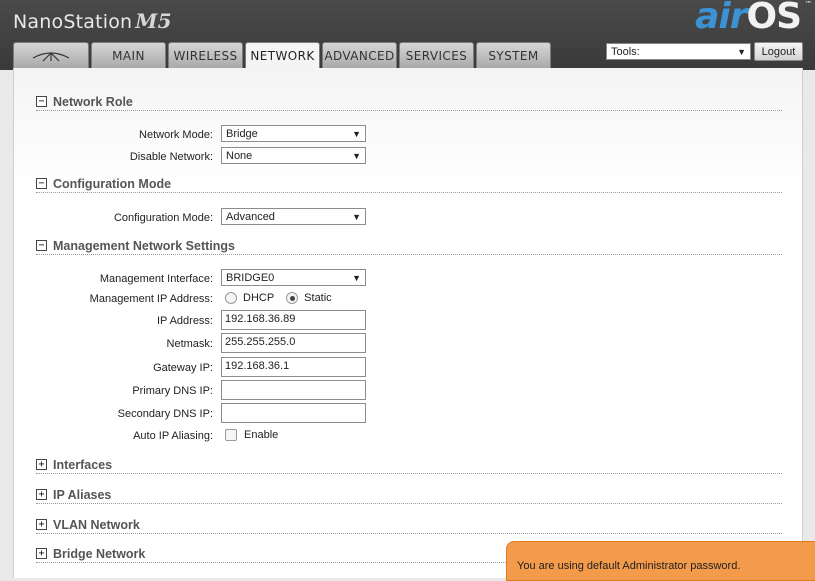 The height and width of the screenshot is (581, 815). I want to click on management-interface-value: BRIDGE0, so click(250, 277).